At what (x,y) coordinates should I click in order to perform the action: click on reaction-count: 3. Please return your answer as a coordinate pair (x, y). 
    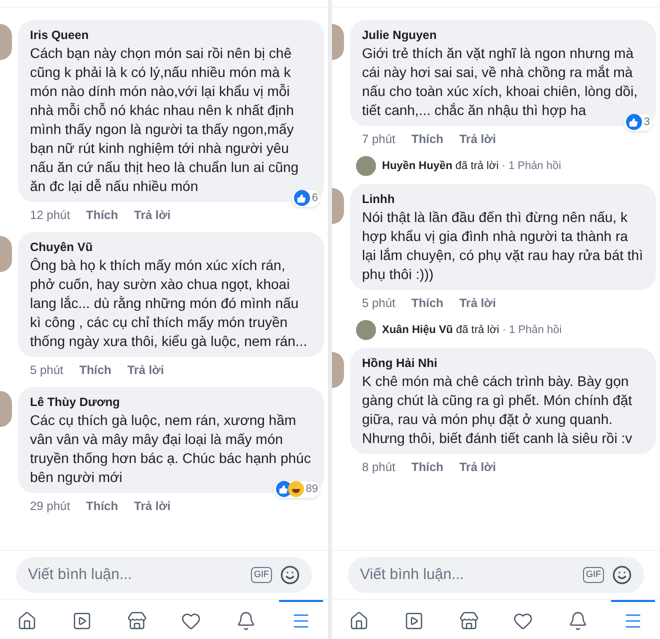
    Looking at the image, I should click on (647, 122).